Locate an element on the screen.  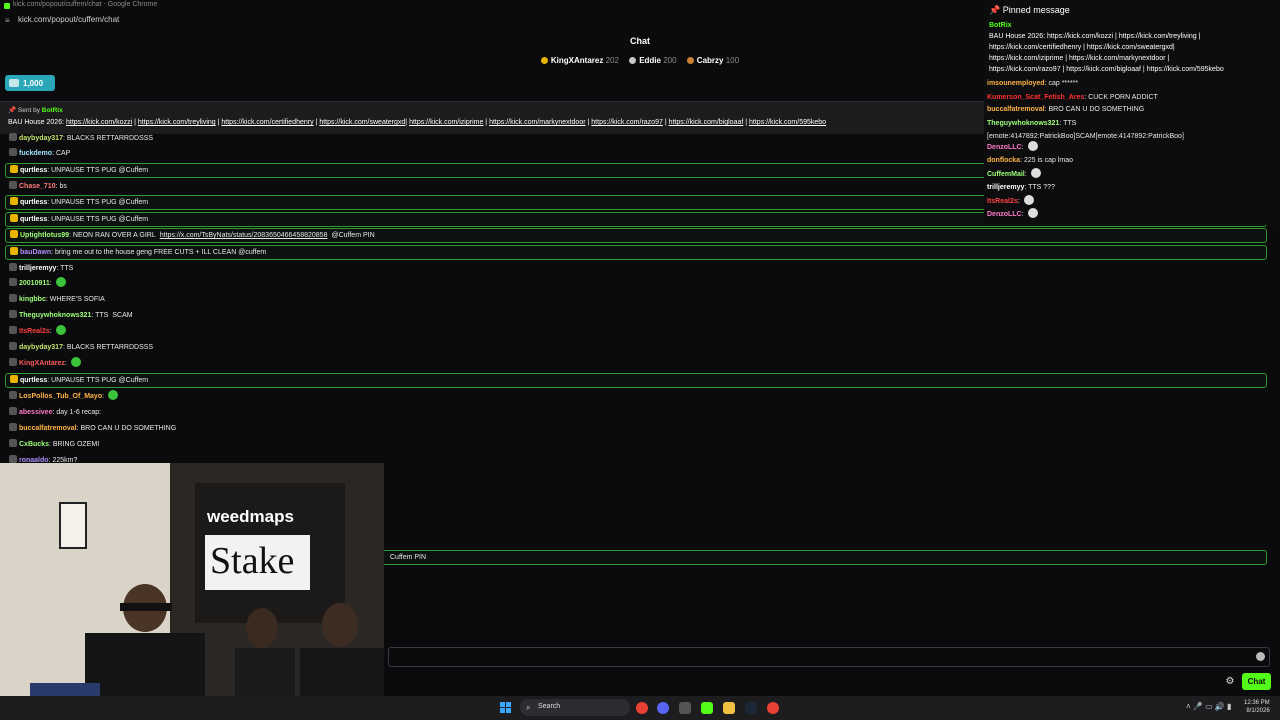
leader-item: Cabrzy 100 is located at coordinates (712, 60).